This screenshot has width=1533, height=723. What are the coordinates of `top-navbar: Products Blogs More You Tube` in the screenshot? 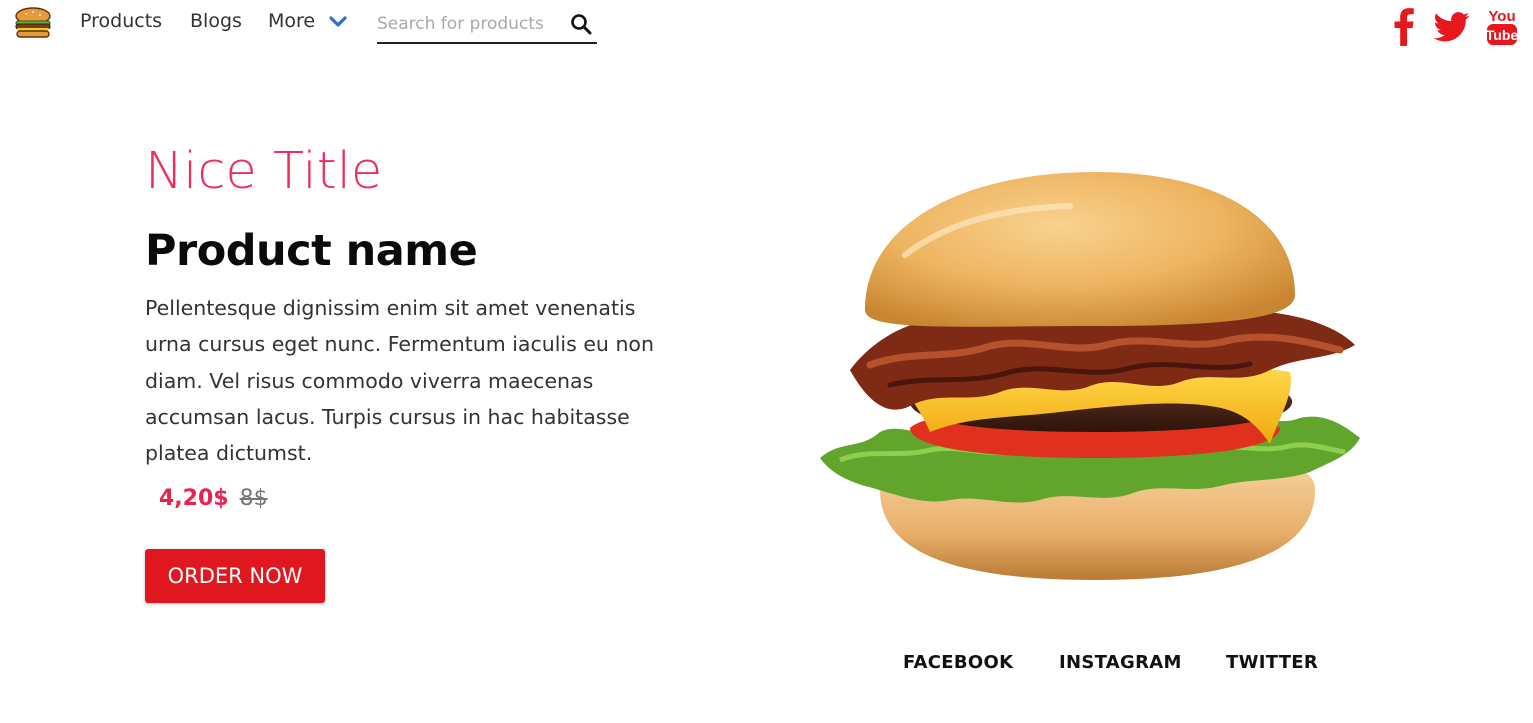 It's located at (766, 24).